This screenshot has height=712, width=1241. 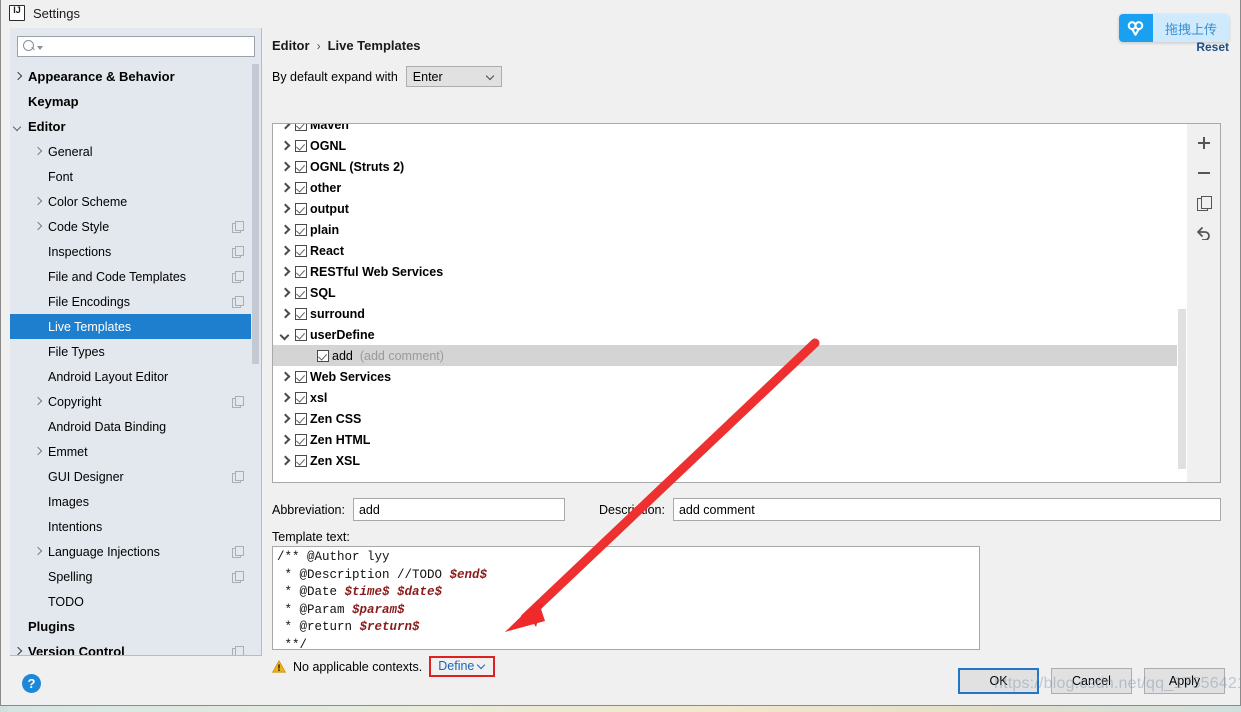 I want to click on sidebar-item-android-data-binding: Android Data Binding, so click(x=130, y=426).